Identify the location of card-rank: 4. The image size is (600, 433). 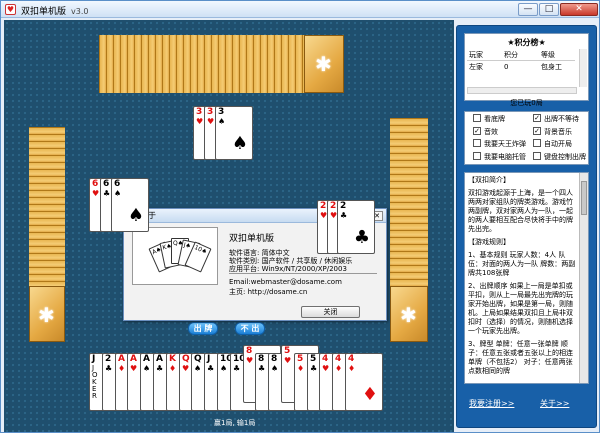
(351, 359).